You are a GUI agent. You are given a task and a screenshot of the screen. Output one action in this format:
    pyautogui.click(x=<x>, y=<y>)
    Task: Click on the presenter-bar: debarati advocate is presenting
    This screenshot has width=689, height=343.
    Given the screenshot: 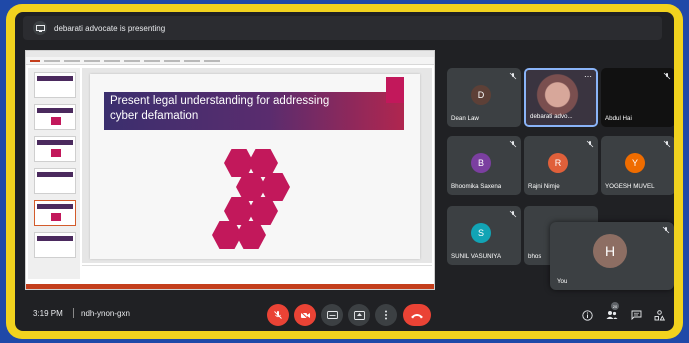 What is the action you would take?
    pyautogui.click(x=342, y=28)
    